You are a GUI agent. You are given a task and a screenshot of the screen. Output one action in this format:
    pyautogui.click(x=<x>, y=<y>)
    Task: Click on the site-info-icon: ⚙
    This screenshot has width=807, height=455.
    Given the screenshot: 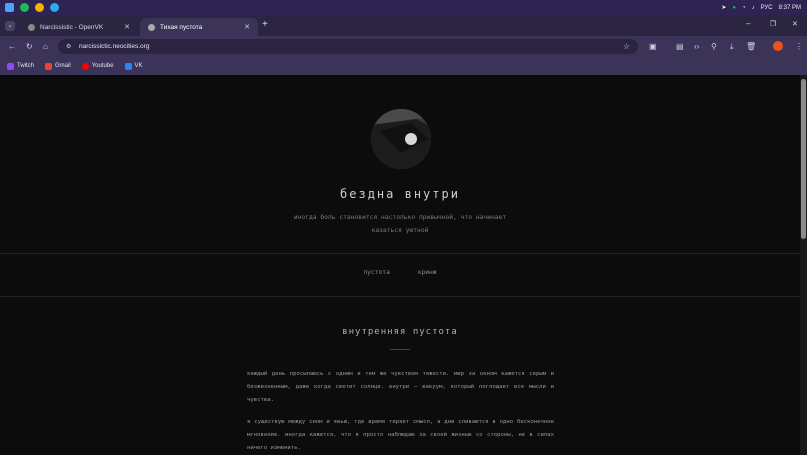 What is the action you would take?
    pyautogui.click(x=68, y=46)
    